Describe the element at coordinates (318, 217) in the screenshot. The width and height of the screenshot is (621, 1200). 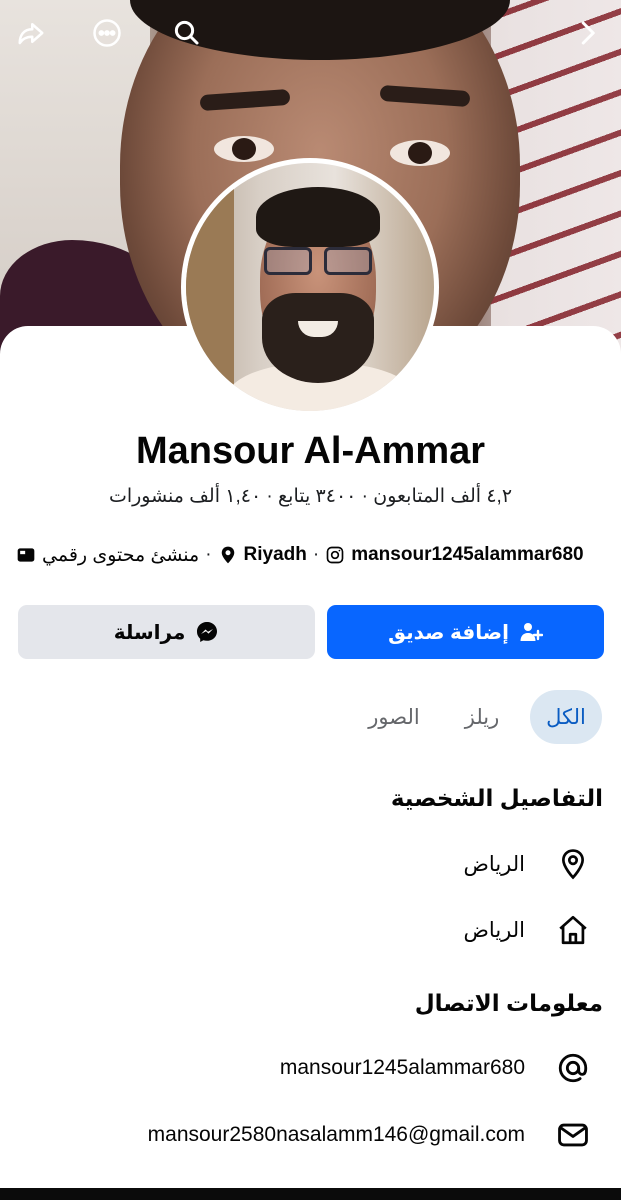
I see `avatar-hair` at that location.